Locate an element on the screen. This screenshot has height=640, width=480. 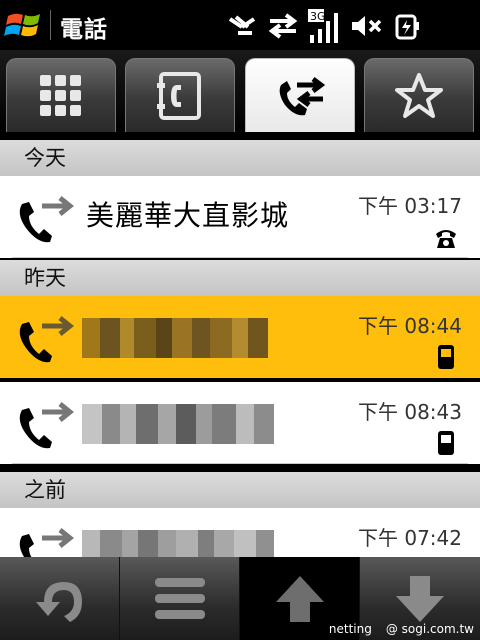
section-header-yesterday: 昨天 is located at coordinates (240, 278).